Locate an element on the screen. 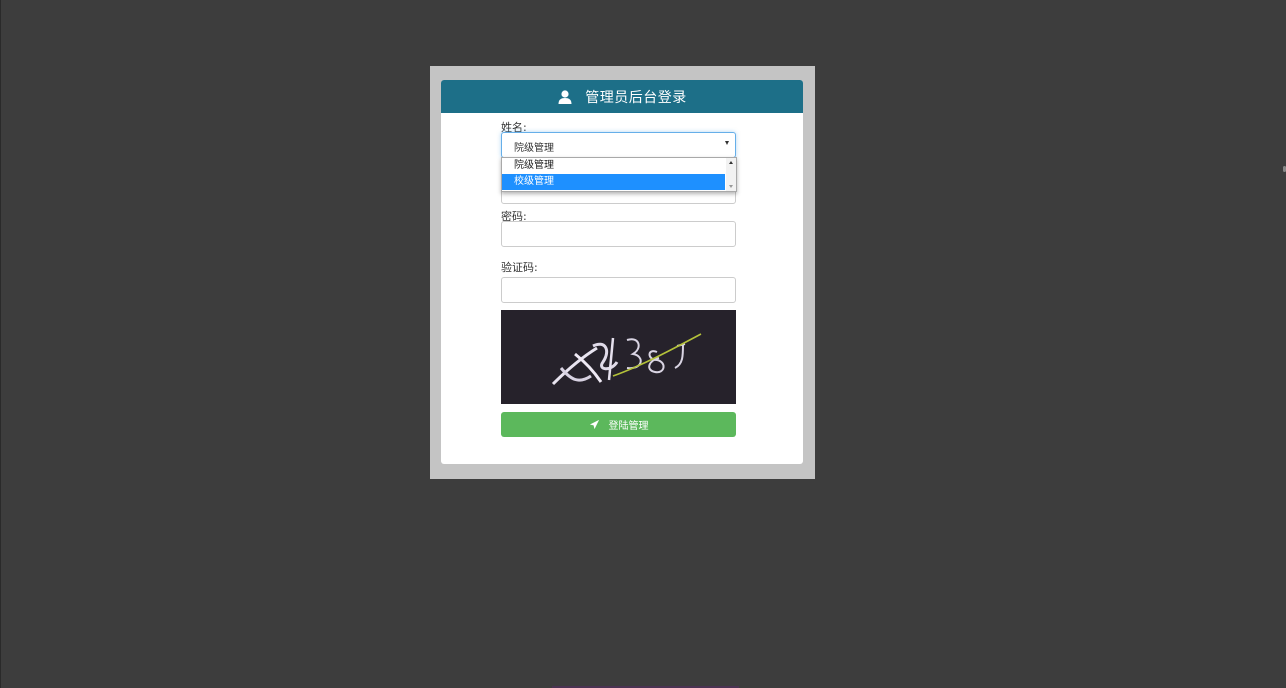 This screenshot has width=1286, height=688. captcha-image is located at coordinates (618, 357).